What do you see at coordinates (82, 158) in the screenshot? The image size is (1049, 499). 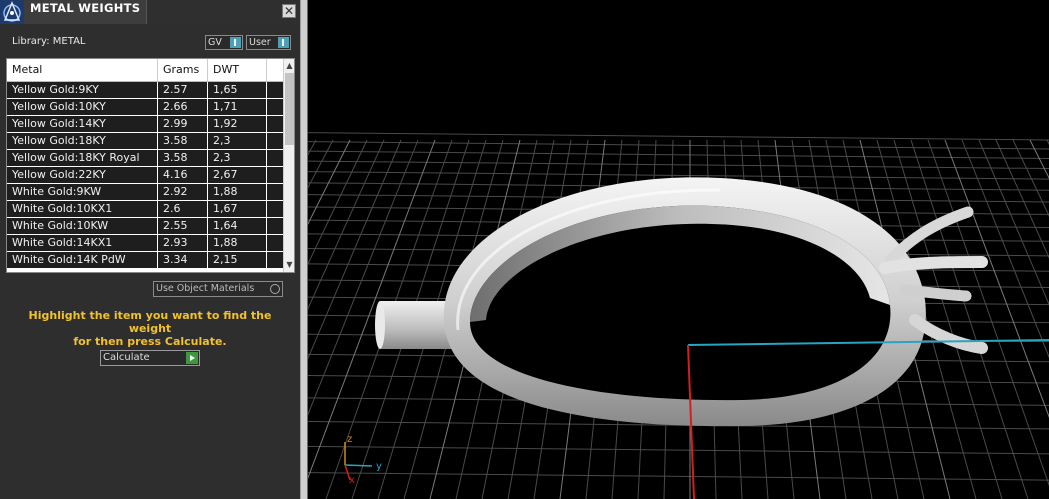 I see `metal-cell: Yellow Gold:18KY Royal` at bounding box center [82, 158].